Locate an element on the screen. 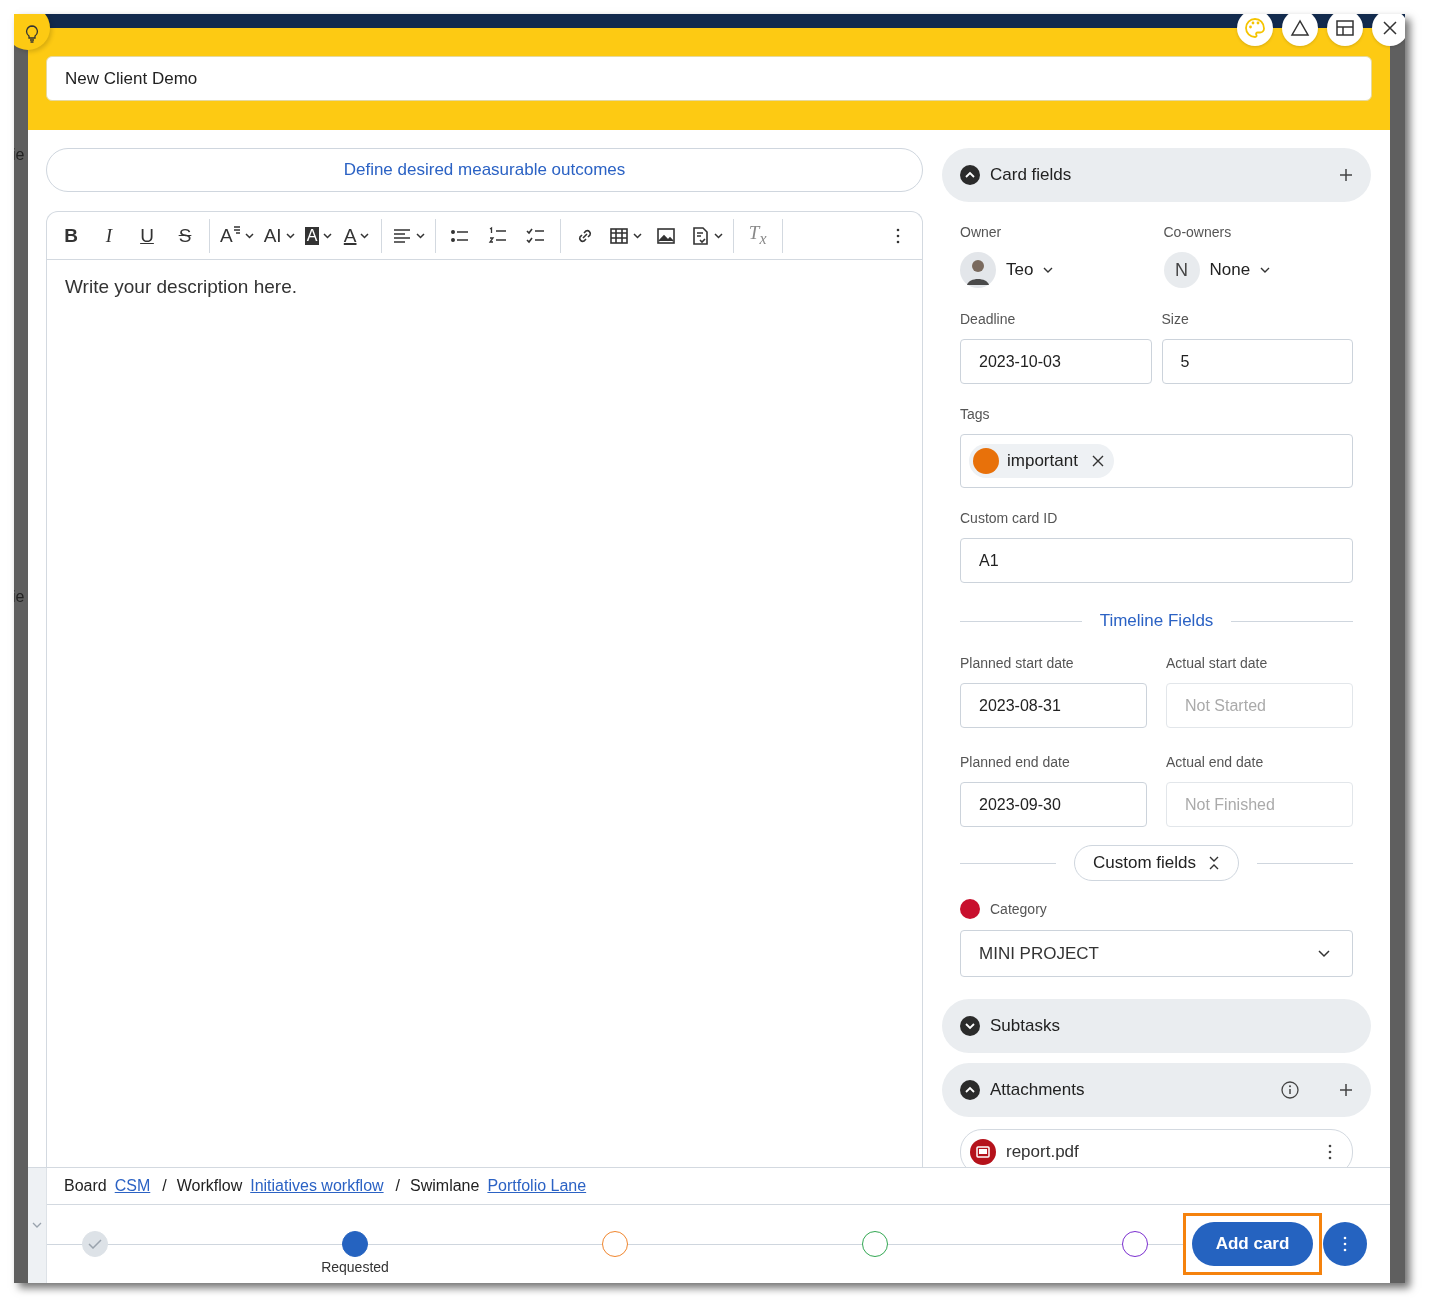  date-field: 2023-08-31 is located at coordinates (1053, 705).